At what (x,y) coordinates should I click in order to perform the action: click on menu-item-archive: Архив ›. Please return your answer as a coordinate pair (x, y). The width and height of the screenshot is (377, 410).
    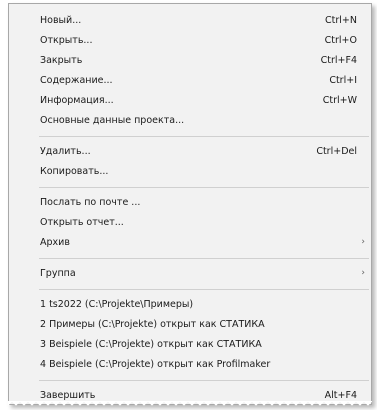
    Looking at the image, I should click on (190, 242).